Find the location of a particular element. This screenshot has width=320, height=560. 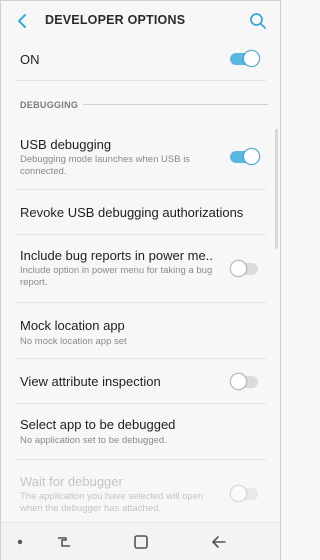

back-icon is located at coordinates (219, 542).